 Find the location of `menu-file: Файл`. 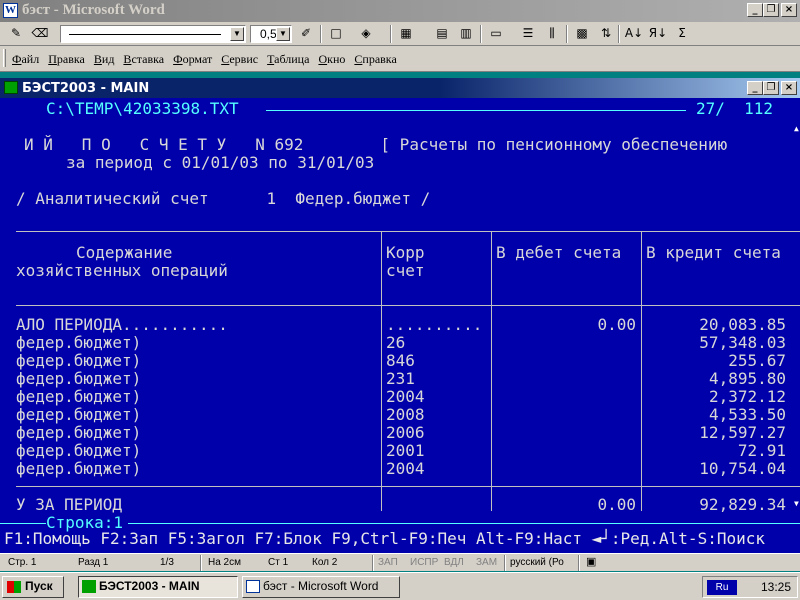

menu-file: Файл is located at coordinates (25, 59).